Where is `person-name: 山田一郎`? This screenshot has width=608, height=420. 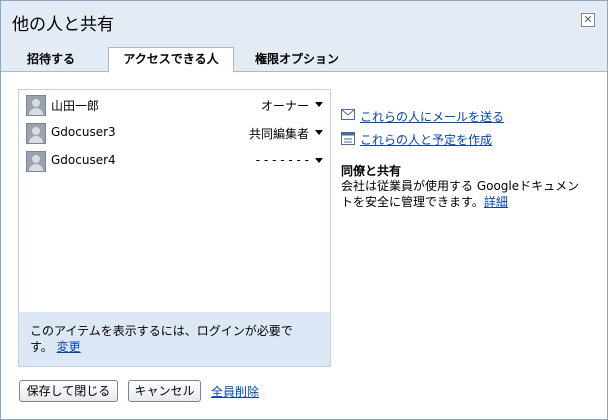
person-name: 山田一郎 is located at coordinates (75, 106).